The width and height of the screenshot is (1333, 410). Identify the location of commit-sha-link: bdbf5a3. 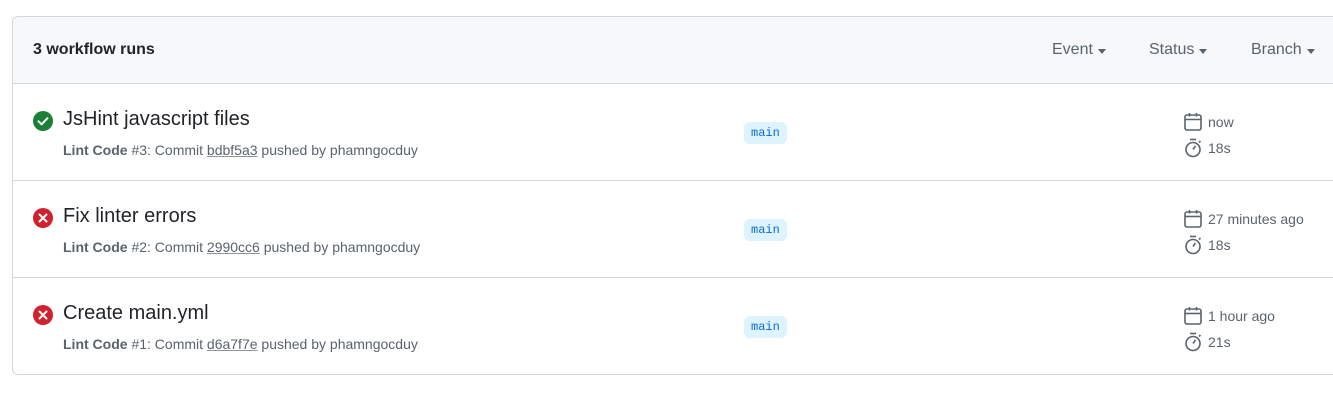
(232, 150).